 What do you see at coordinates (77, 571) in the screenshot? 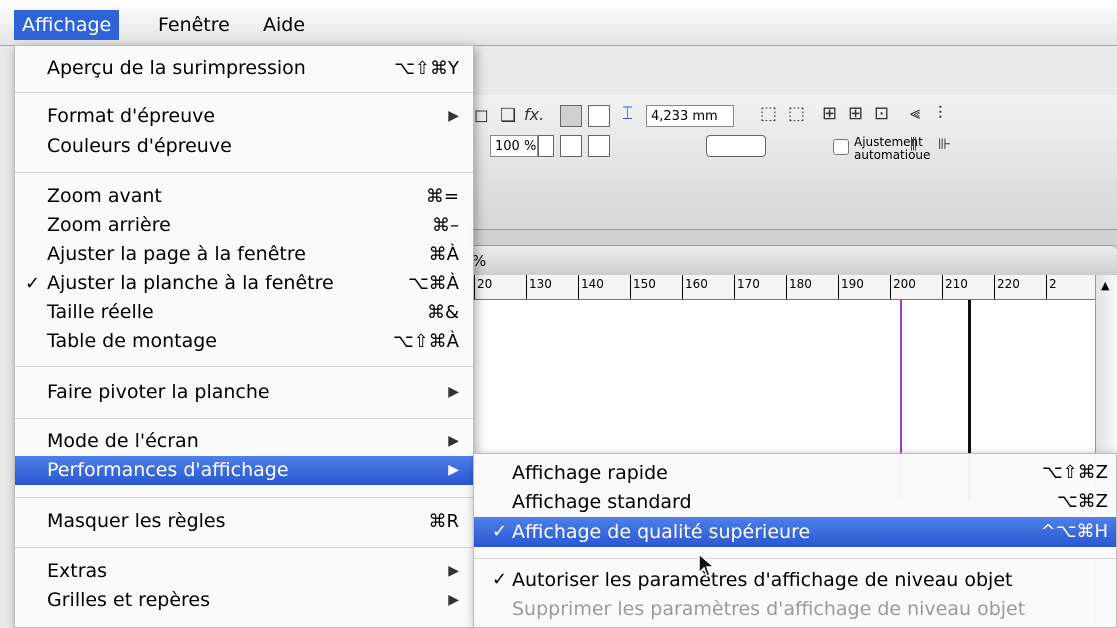
I see `menu-item-label: Extras` at bounding box center [77, 571].